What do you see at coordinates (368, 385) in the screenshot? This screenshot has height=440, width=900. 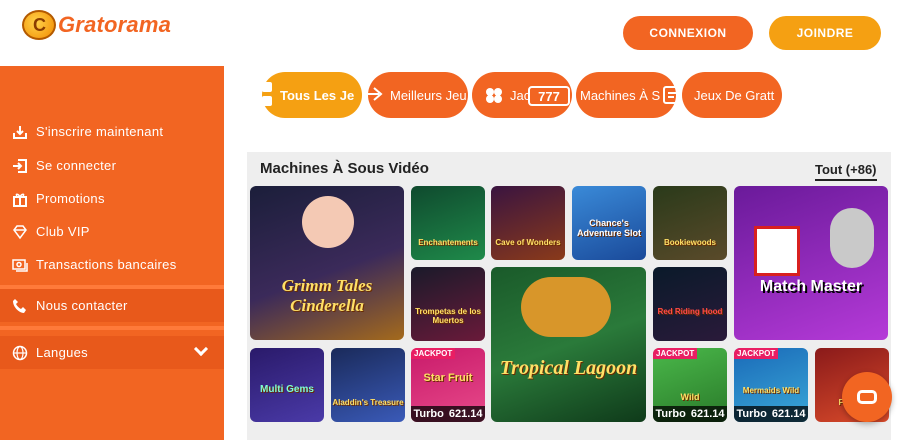 I see `game-tile-aladdins-treasure: Aladdin's Treasure` at bounding box center [368, 385].